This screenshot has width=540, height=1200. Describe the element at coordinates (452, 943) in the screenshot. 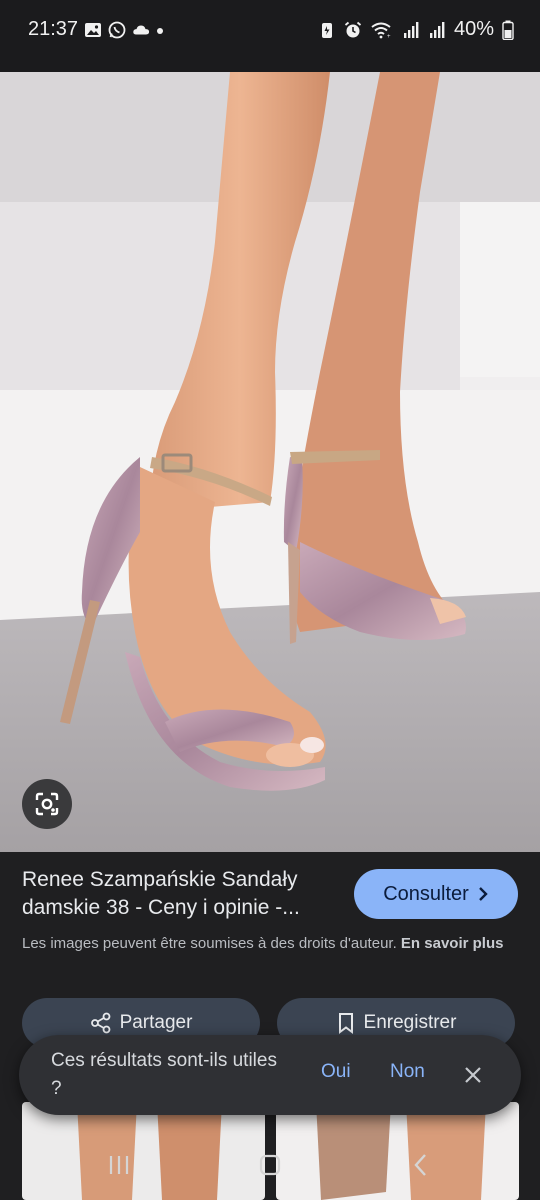

I see `learn-more-link: En savoir plus` at that location.